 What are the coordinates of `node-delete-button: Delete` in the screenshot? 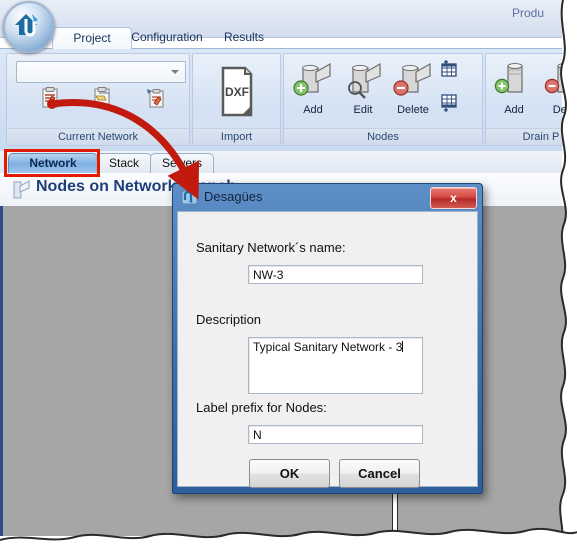 It's located at (413, 89).